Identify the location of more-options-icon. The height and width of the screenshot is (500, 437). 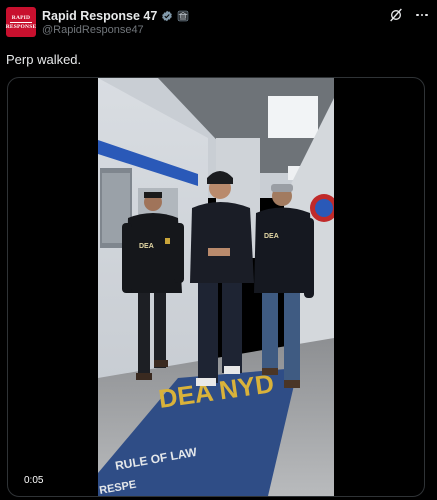
(422, 15).